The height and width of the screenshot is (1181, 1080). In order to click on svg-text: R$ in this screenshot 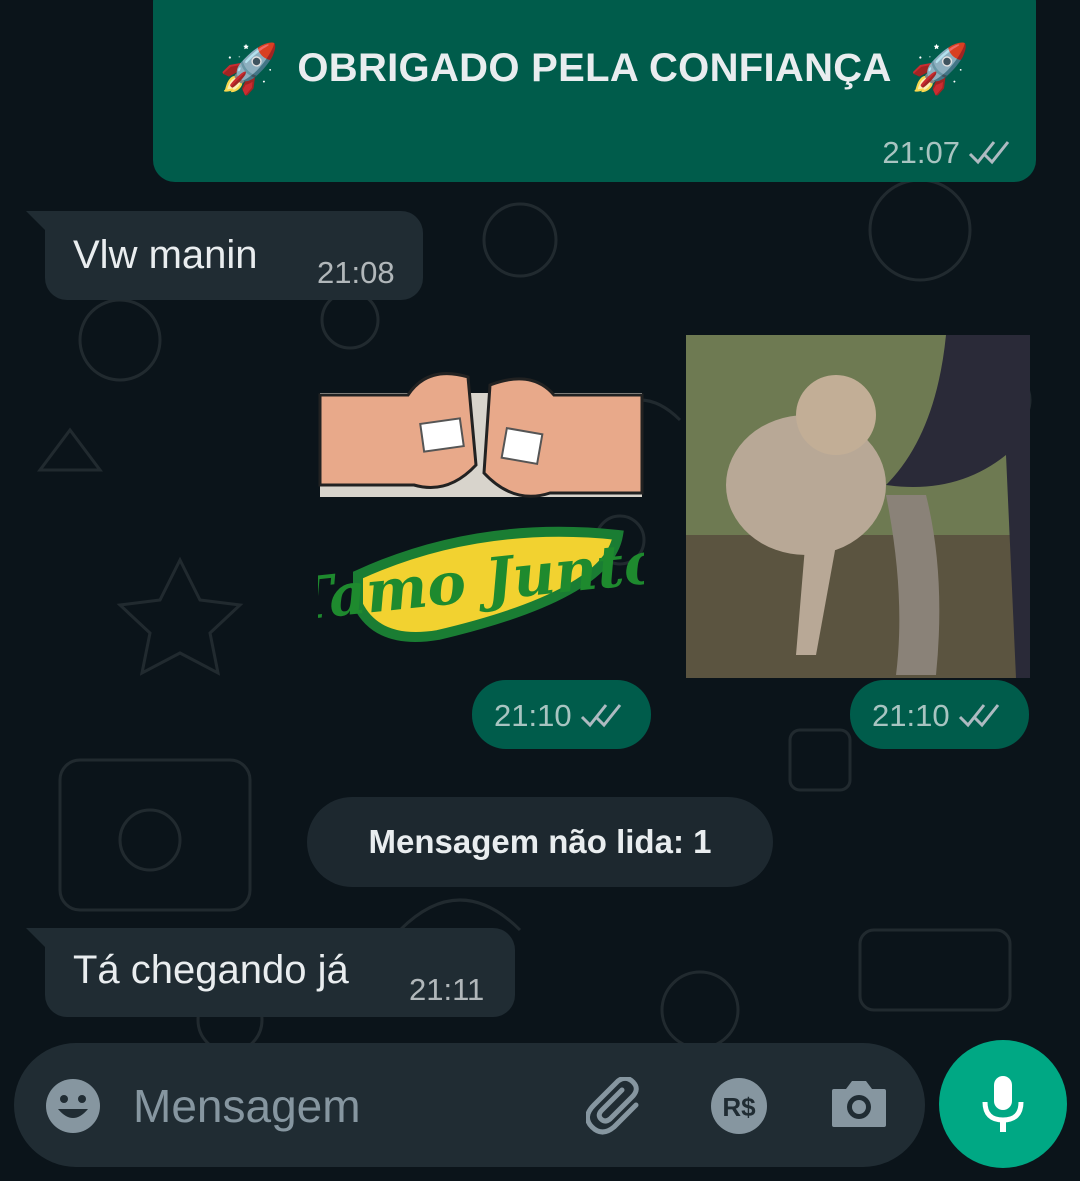, I will do `click(739, 1107)`.